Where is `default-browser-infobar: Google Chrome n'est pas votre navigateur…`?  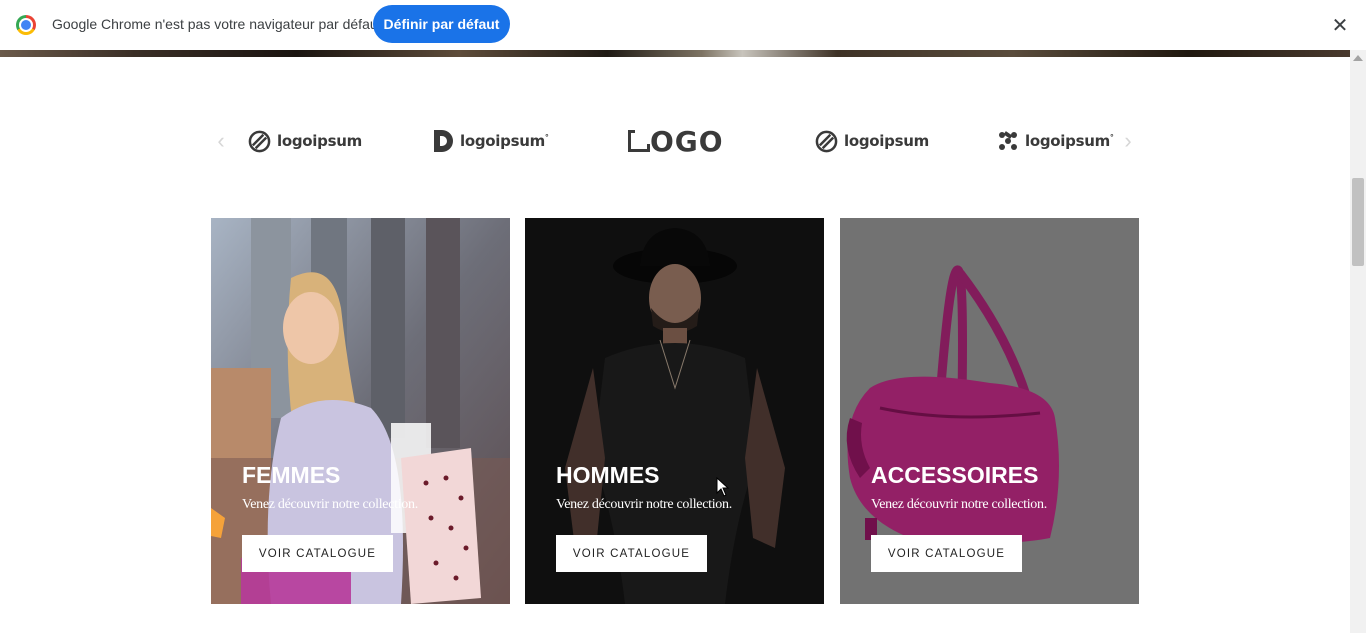
default-browser-infobar: Google Chrome n'est pas votre navigateur… is located at coordinates (683, 25).